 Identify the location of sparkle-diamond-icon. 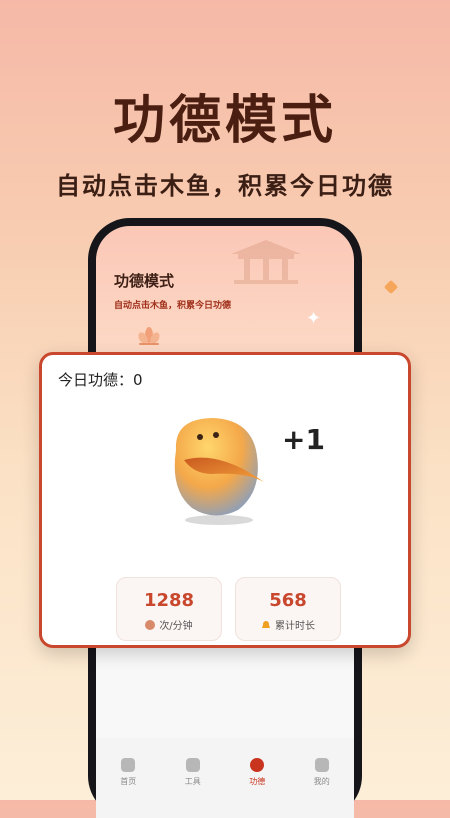
(391, 287).